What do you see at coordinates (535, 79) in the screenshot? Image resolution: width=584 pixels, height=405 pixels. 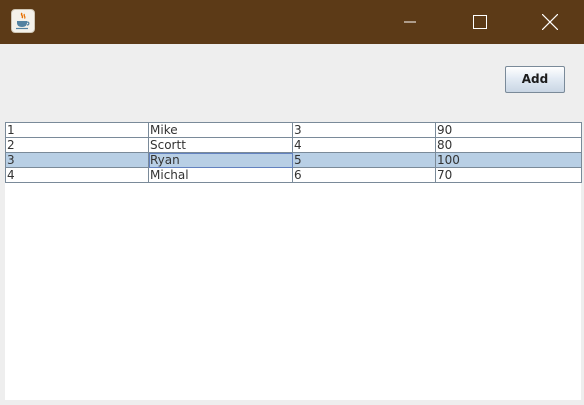 I see `add-button: Add` at bounding box center [535, 79].